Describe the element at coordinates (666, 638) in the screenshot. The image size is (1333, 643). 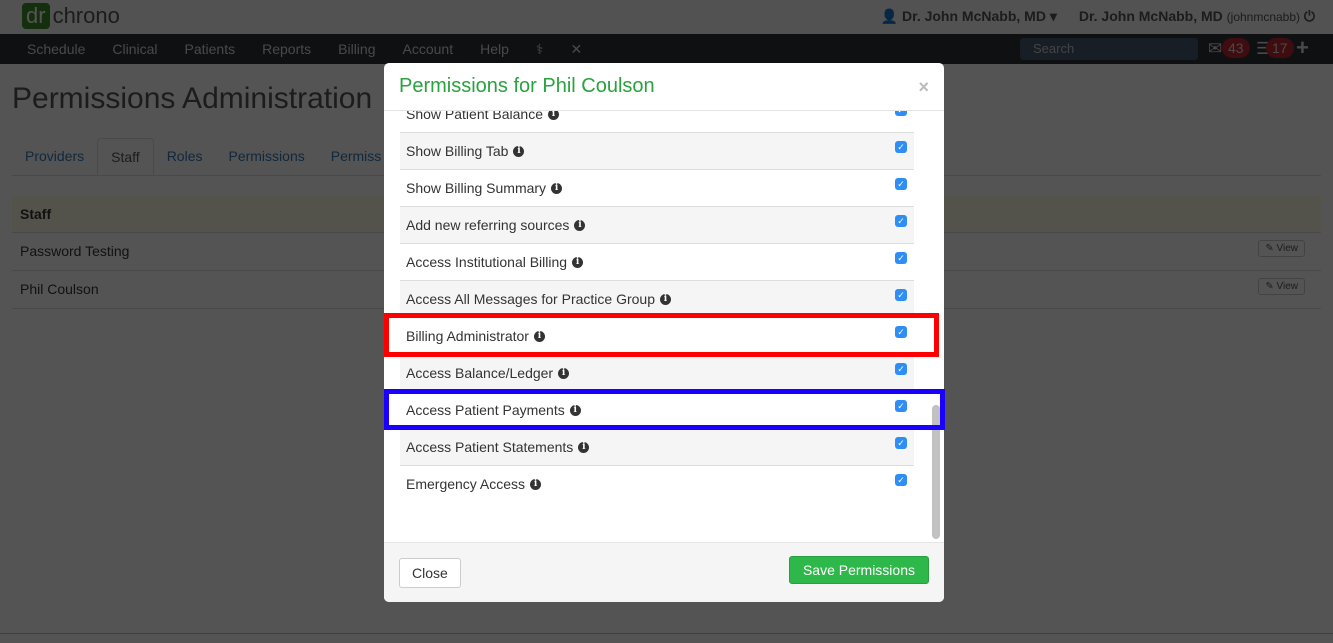
I see `bottom-bar` at that location.